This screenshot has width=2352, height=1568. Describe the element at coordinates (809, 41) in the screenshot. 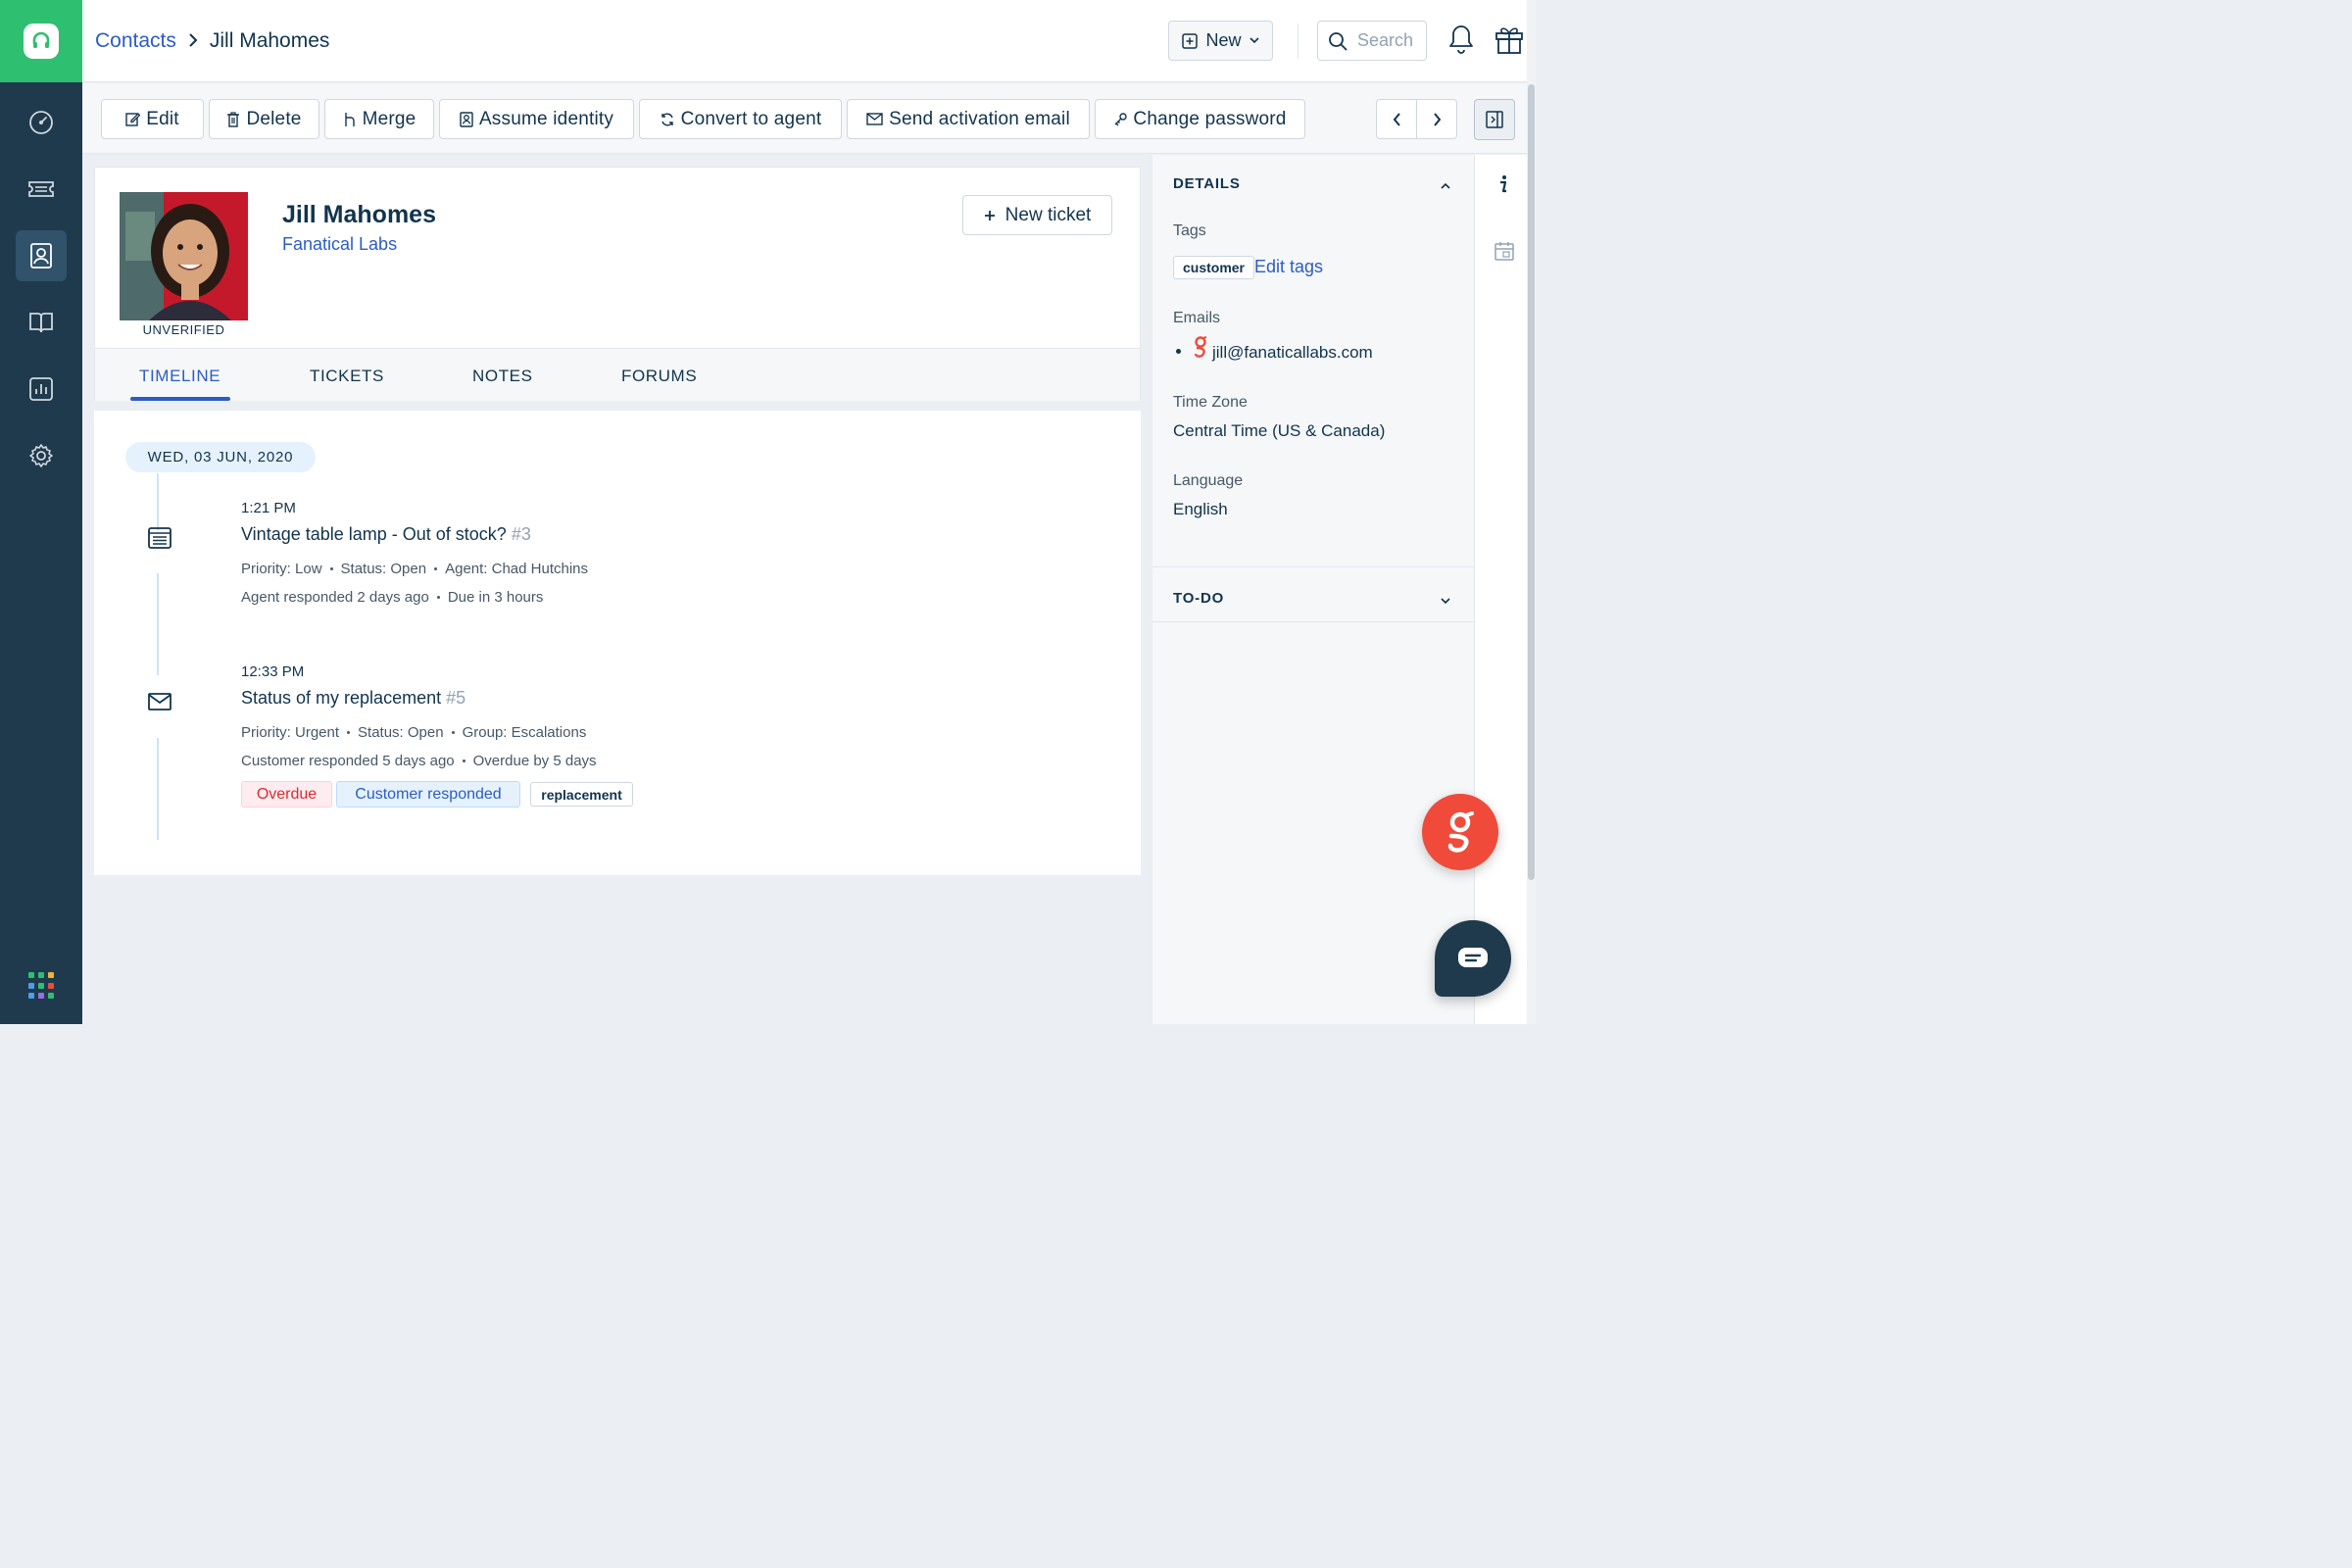

I see `top-header: Contacts Jill Mahomes New Search` at that location.